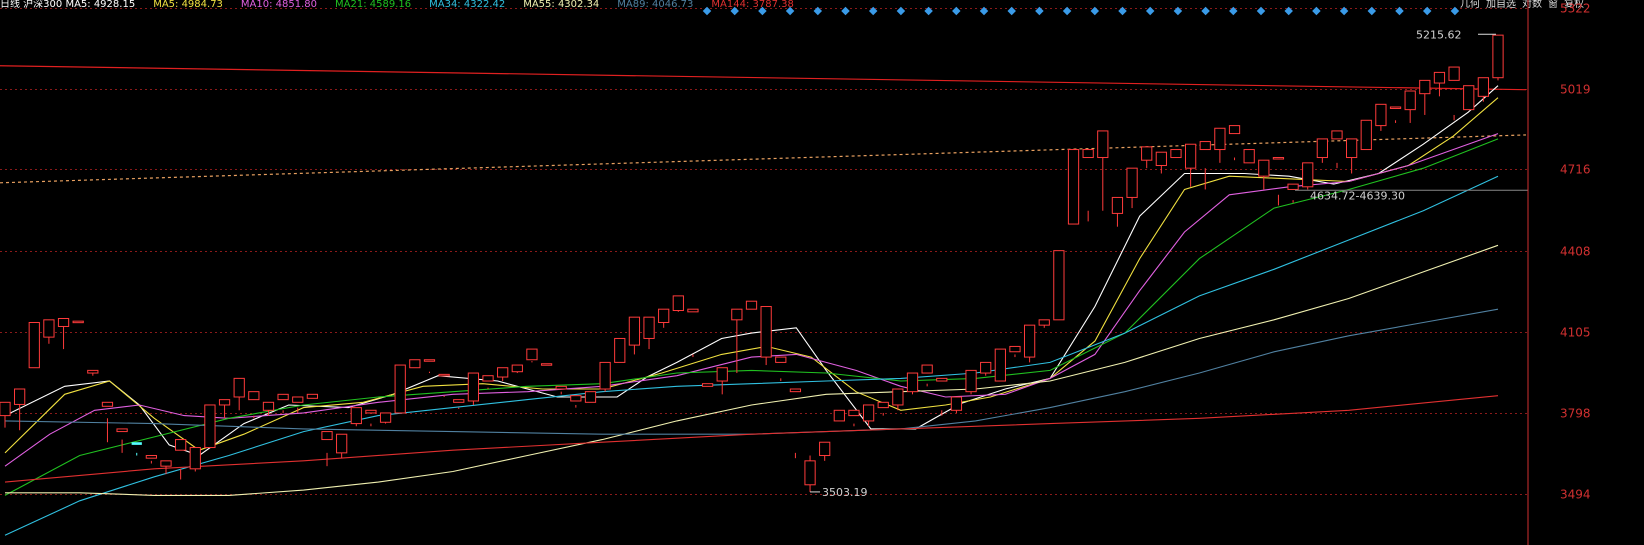 The width and height of the screenshot is (1644, 545). I want to click on gap-label: 4634.72-4639.30, so click(1357, 195).